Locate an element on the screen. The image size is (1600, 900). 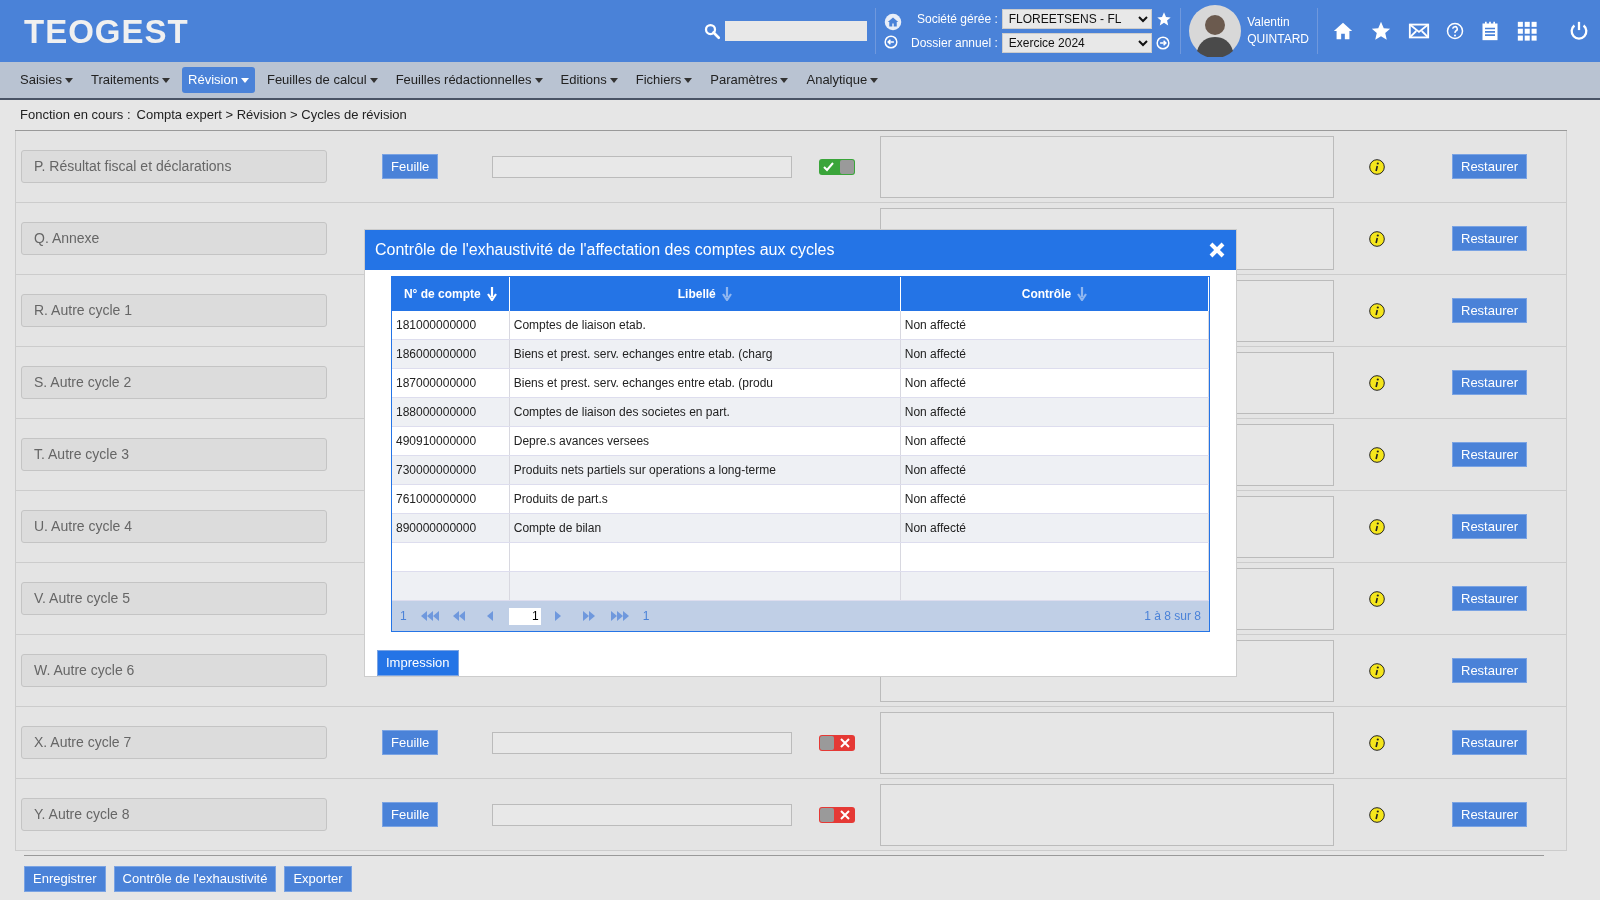
column-header: N° de compte is located at coordinates (451, 294).